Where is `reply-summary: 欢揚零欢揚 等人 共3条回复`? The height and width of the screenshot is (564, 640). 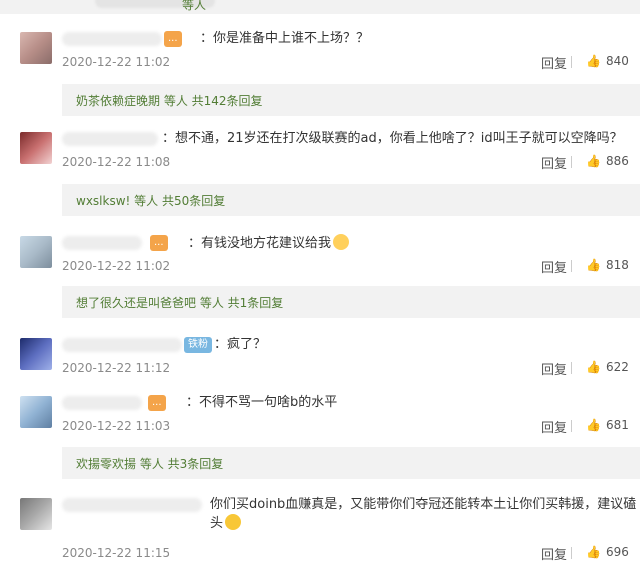 reply-summary: 欢揚零欢揚 等人 共3条回复 is located at coordinates (149, 463).